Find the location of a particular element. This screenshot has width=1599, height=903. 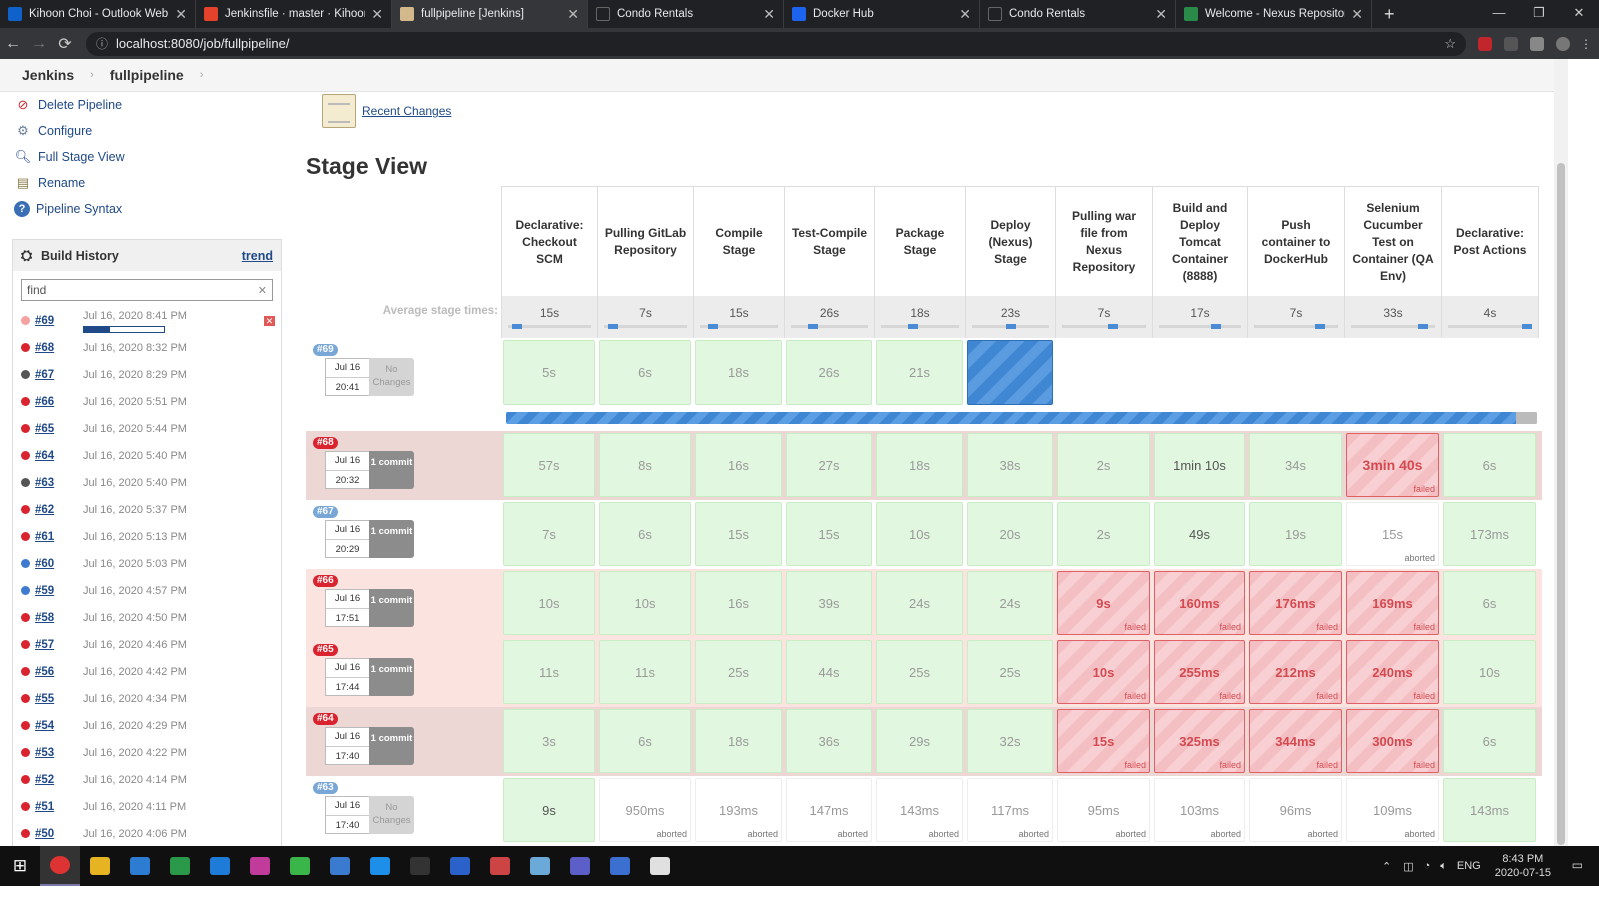

breadcrumb-jenkins: Jenkins is located at coordinates (48, 75).